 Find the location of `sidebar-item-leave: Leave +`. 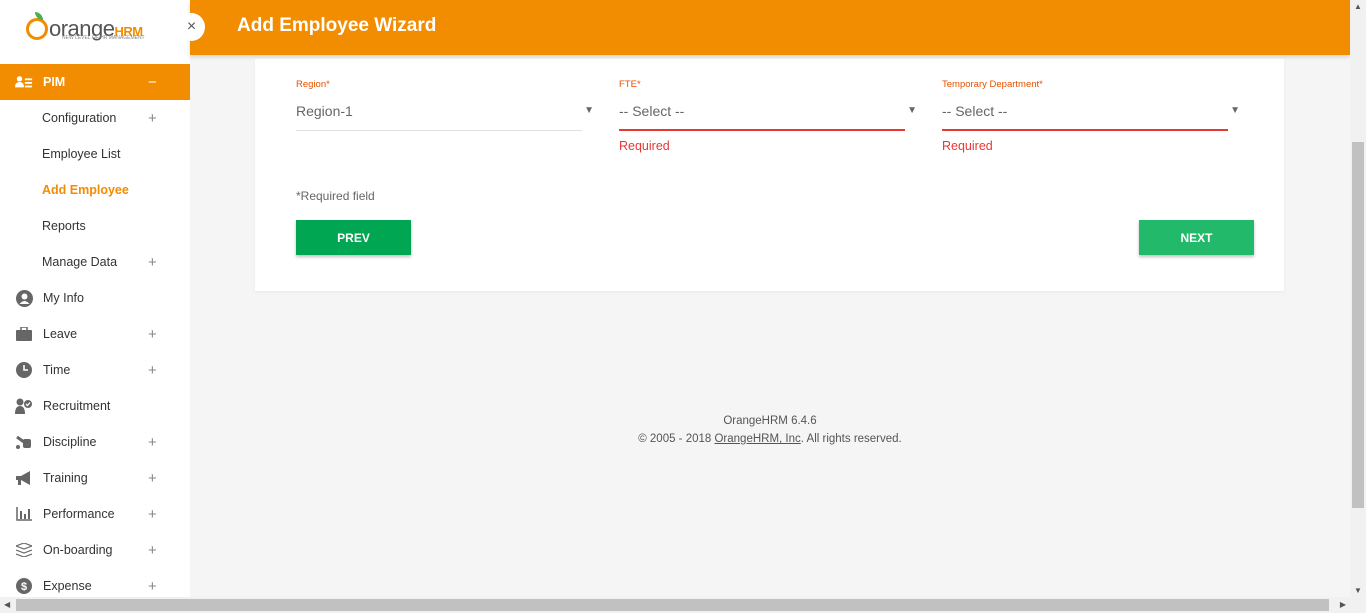

sidebar-item-leave: Leave + is located at coordinates (95, 334).